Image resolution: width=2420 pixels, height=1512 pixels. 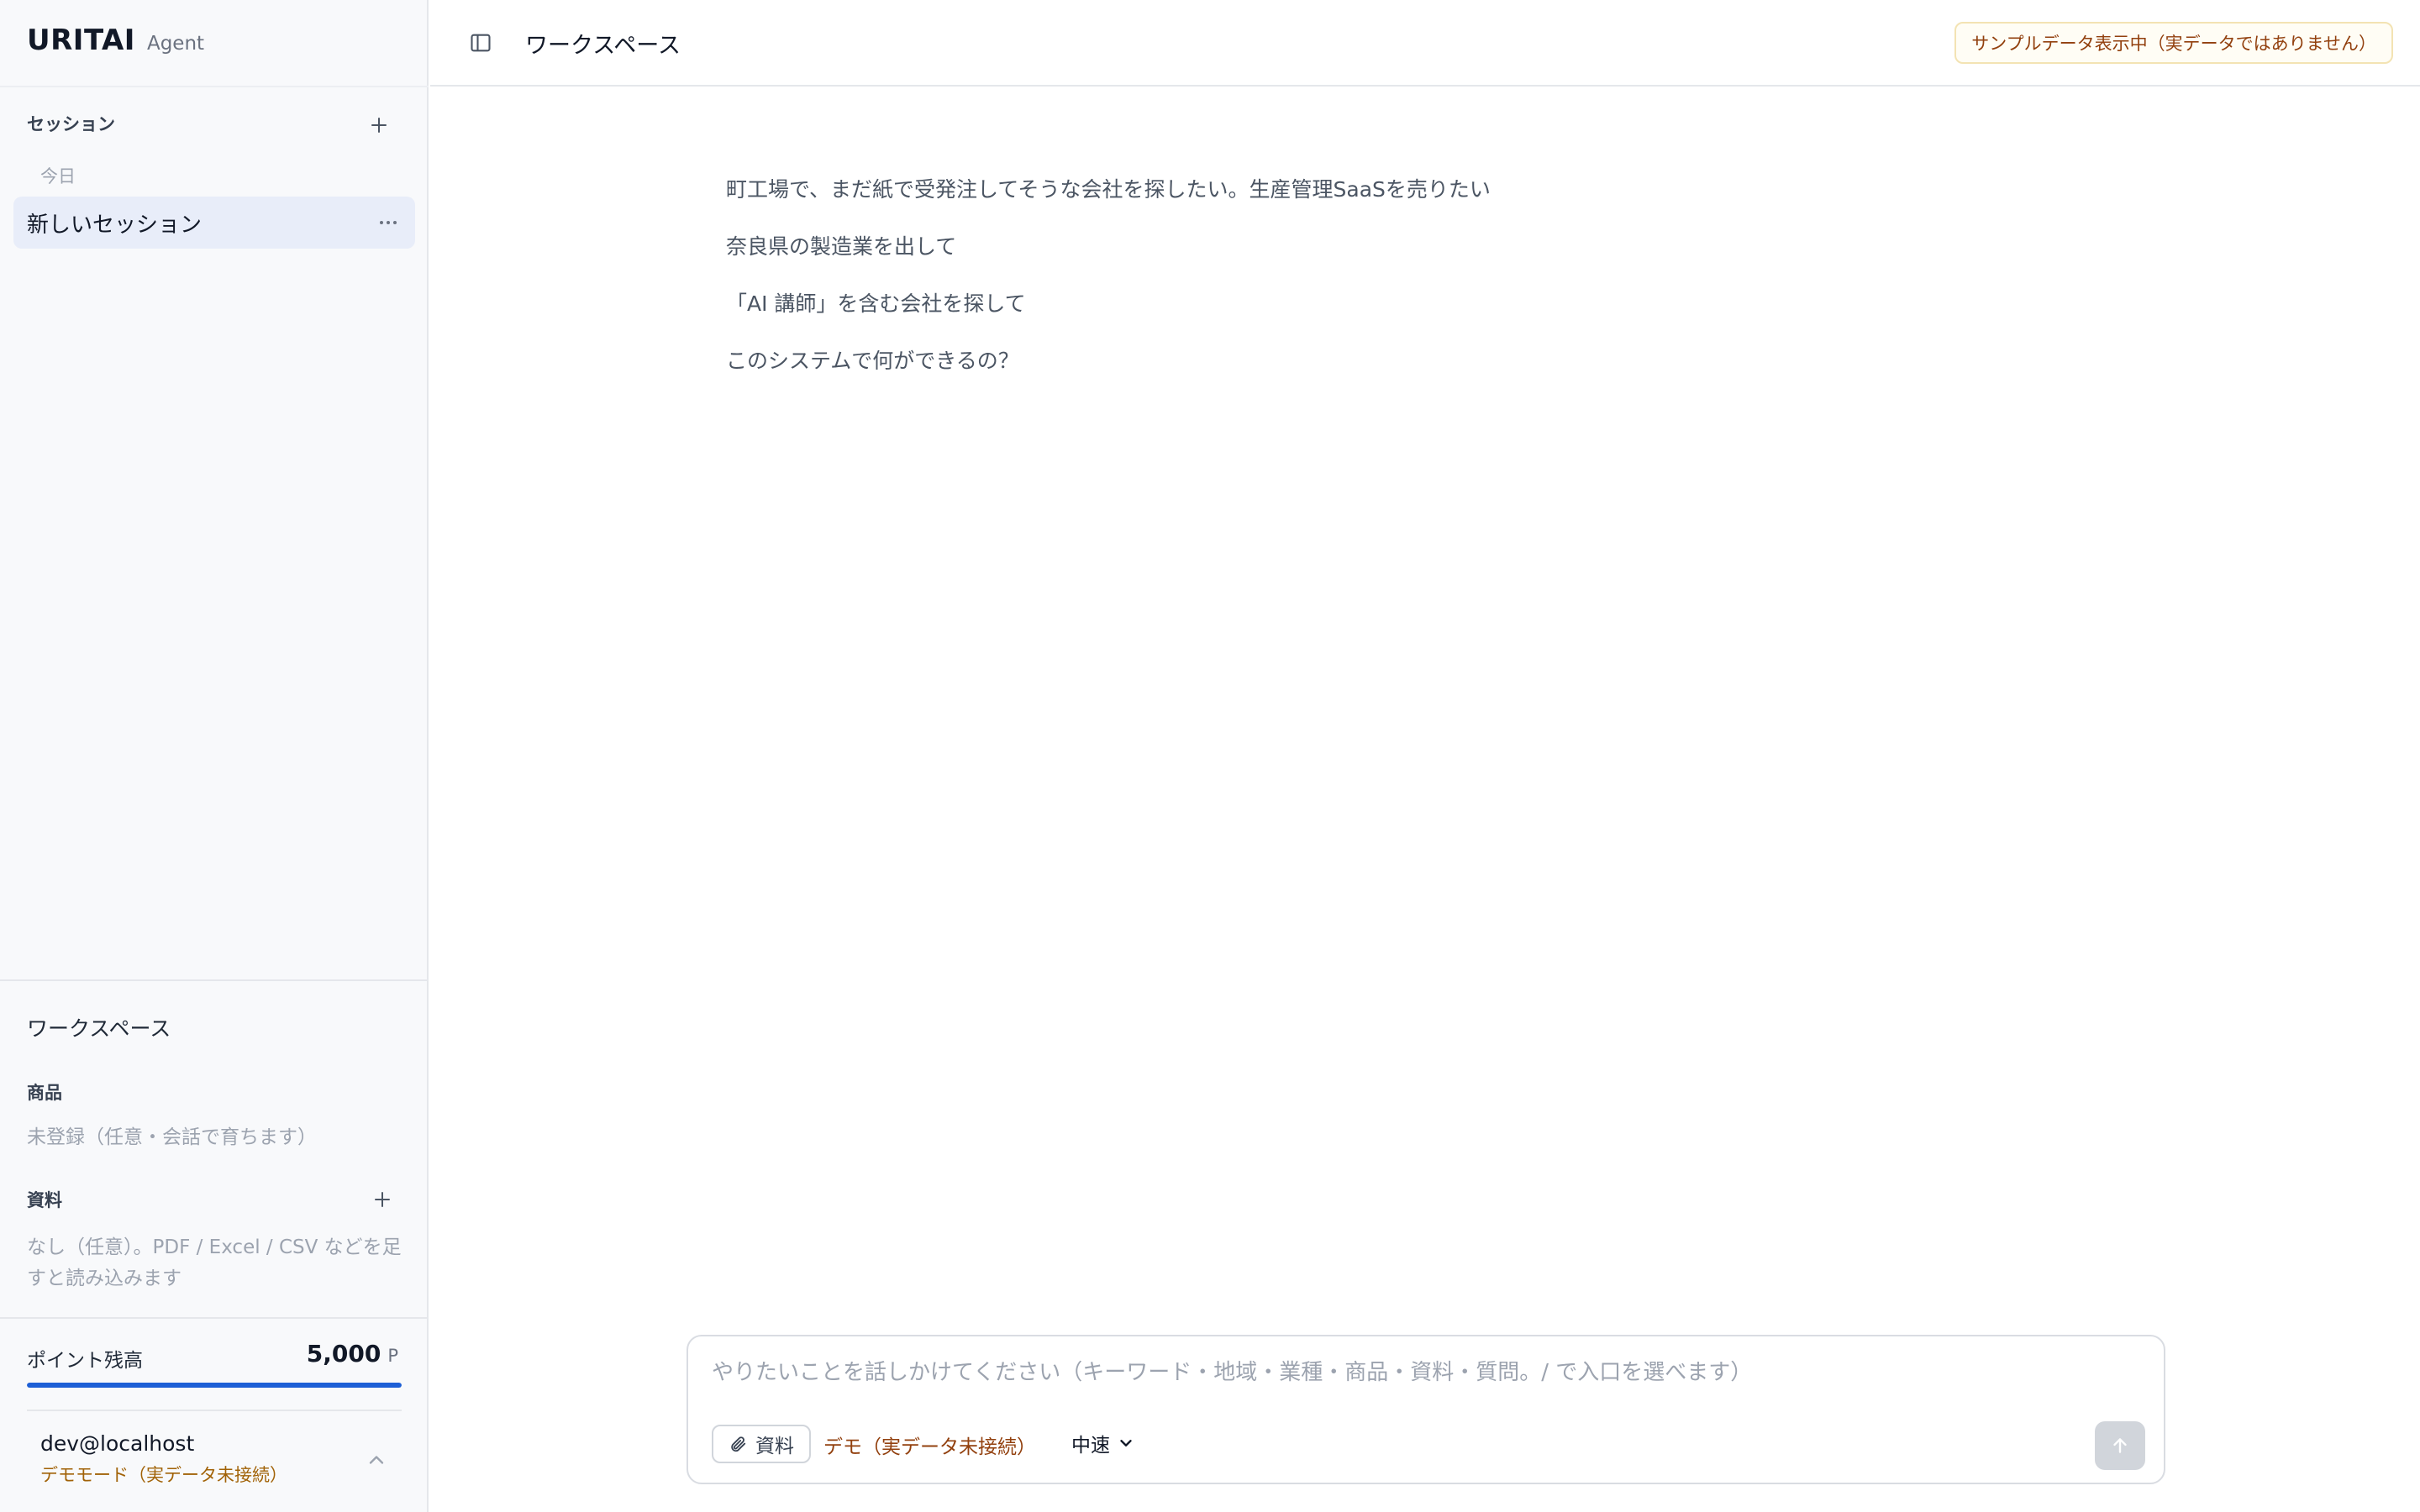 What do you see at coordinates (71, 124) in the screenshot?
I see `sessions-title: セッション` at bounding box center [71, 124].